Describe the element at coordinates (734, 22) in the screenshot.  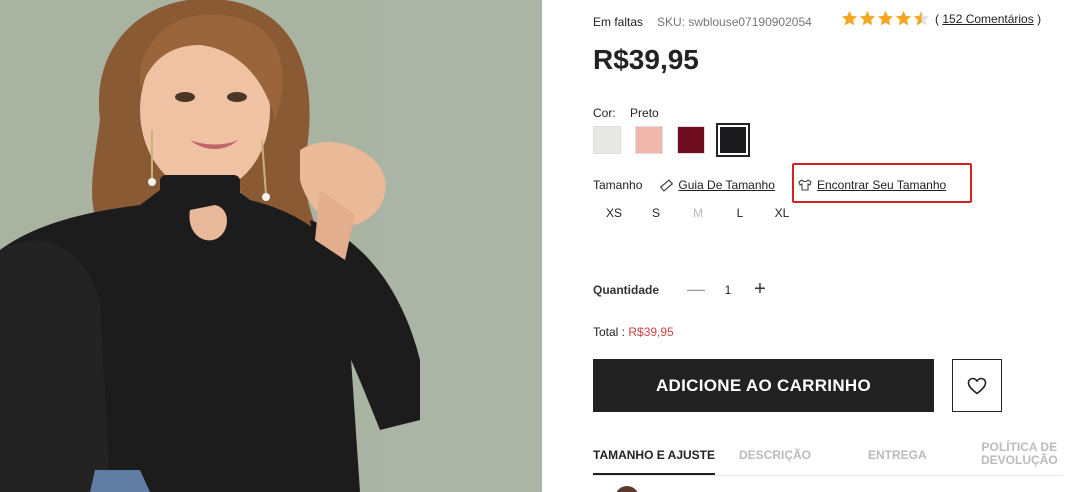
I see `sku-text: SKU: swblouse07190902054` at that location.